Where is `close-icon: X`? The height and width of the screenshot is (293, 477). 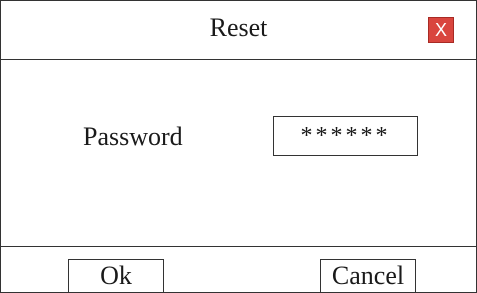 close-icon: X is located at coordinates (440, 30).